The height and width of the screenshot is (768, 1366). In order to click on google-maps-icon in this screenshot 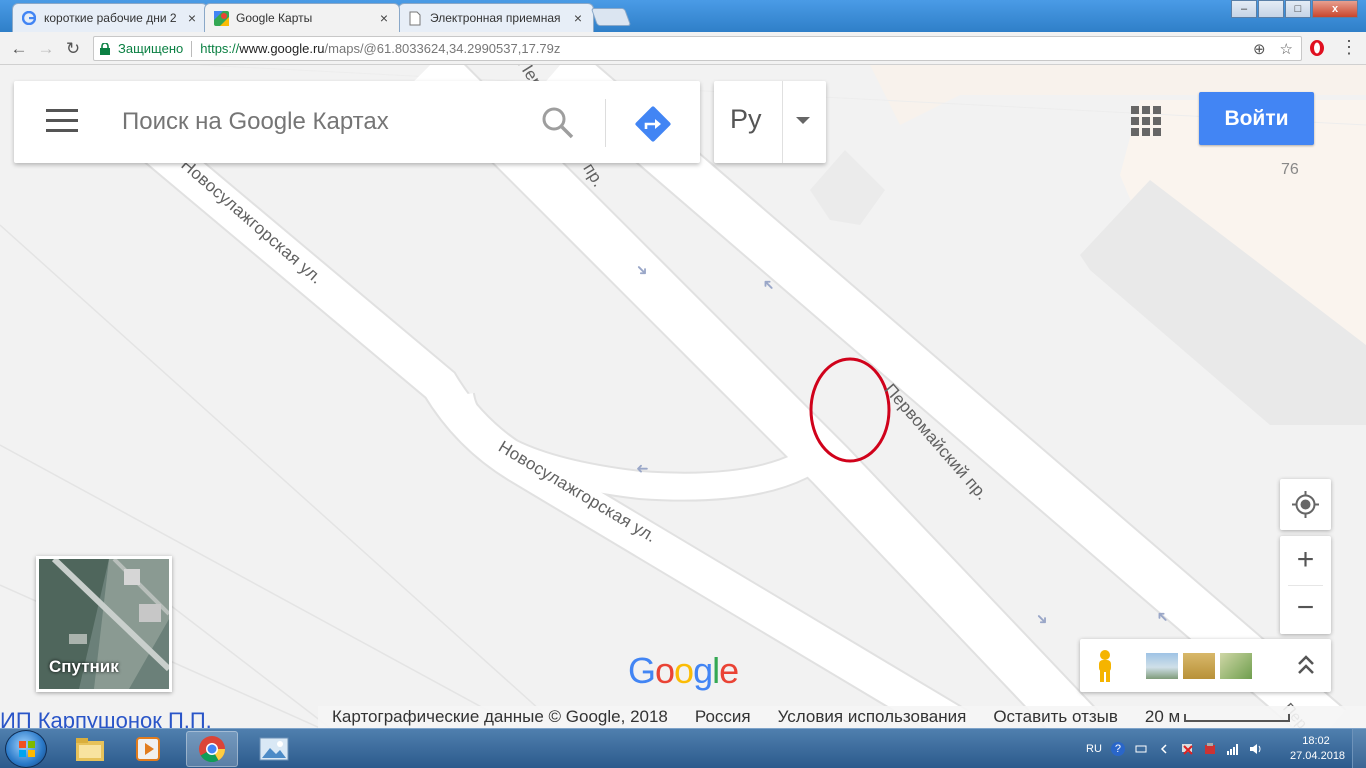, I will do `click(221, 18)`.